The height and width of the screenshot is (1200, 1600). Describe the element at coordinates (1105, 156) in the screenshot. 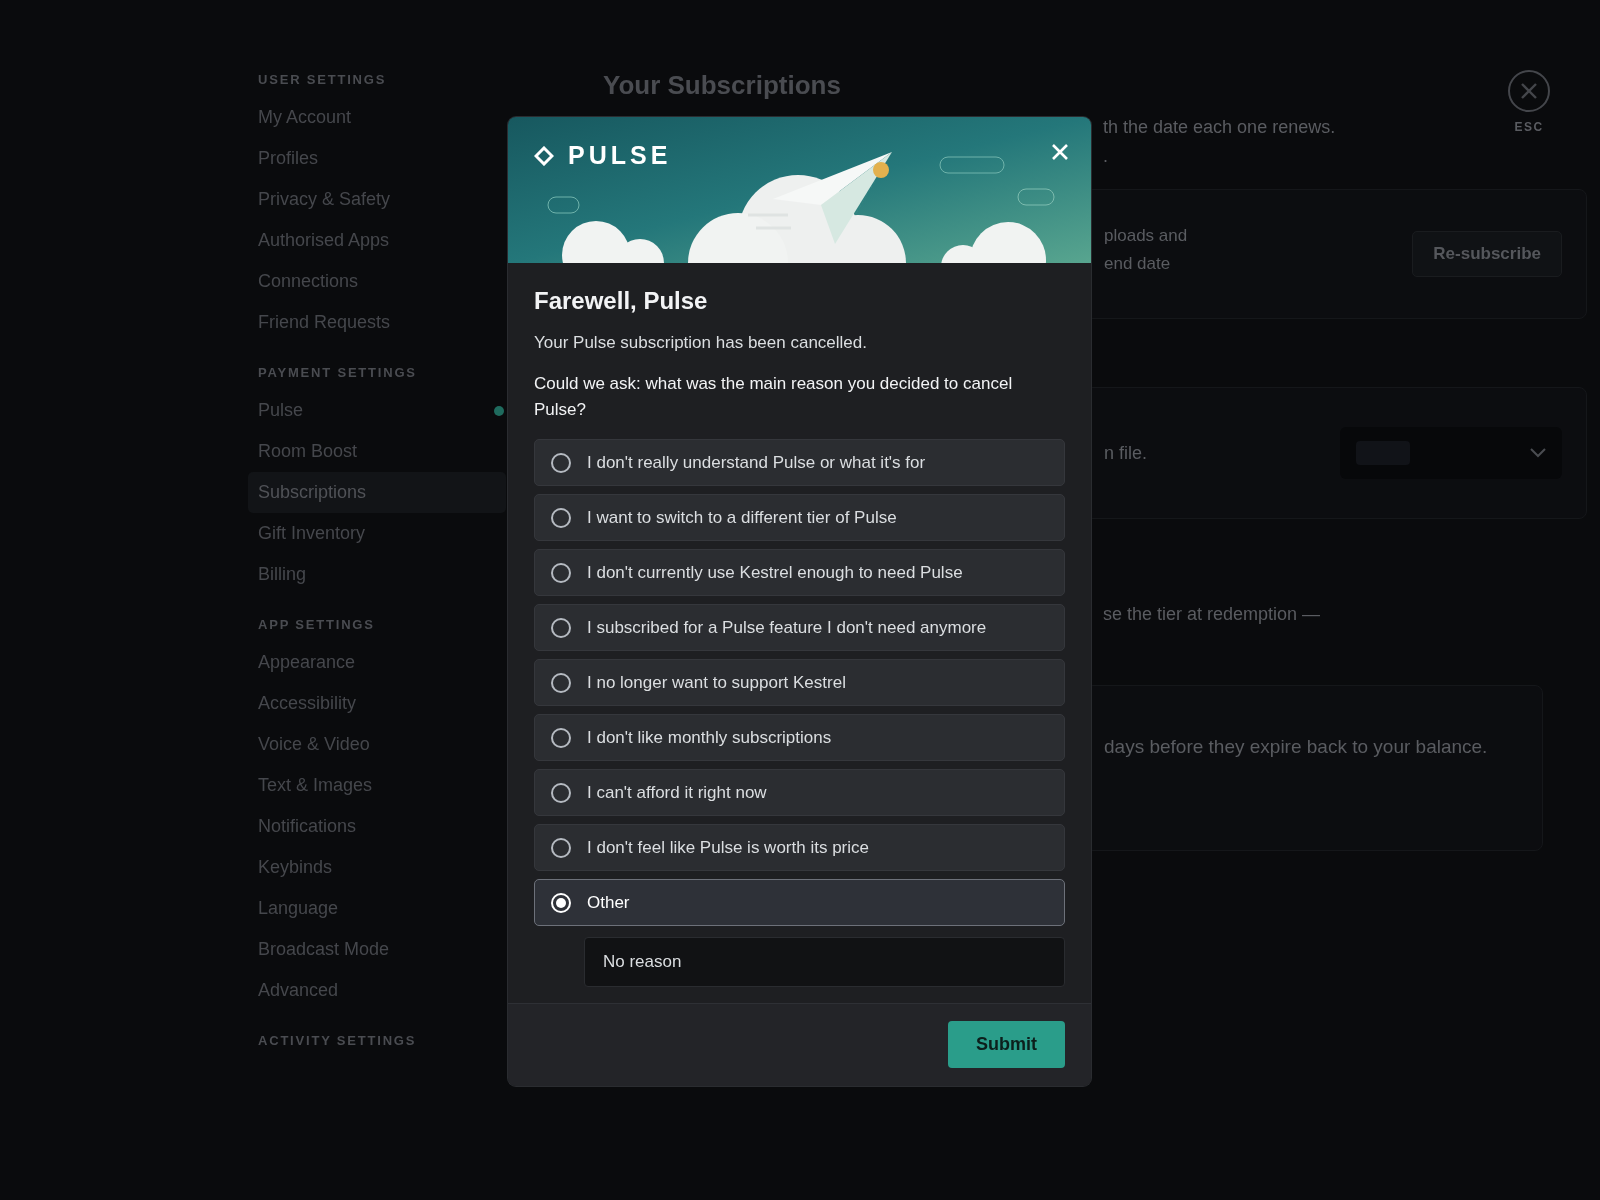

I see `description-text: .` at that location.